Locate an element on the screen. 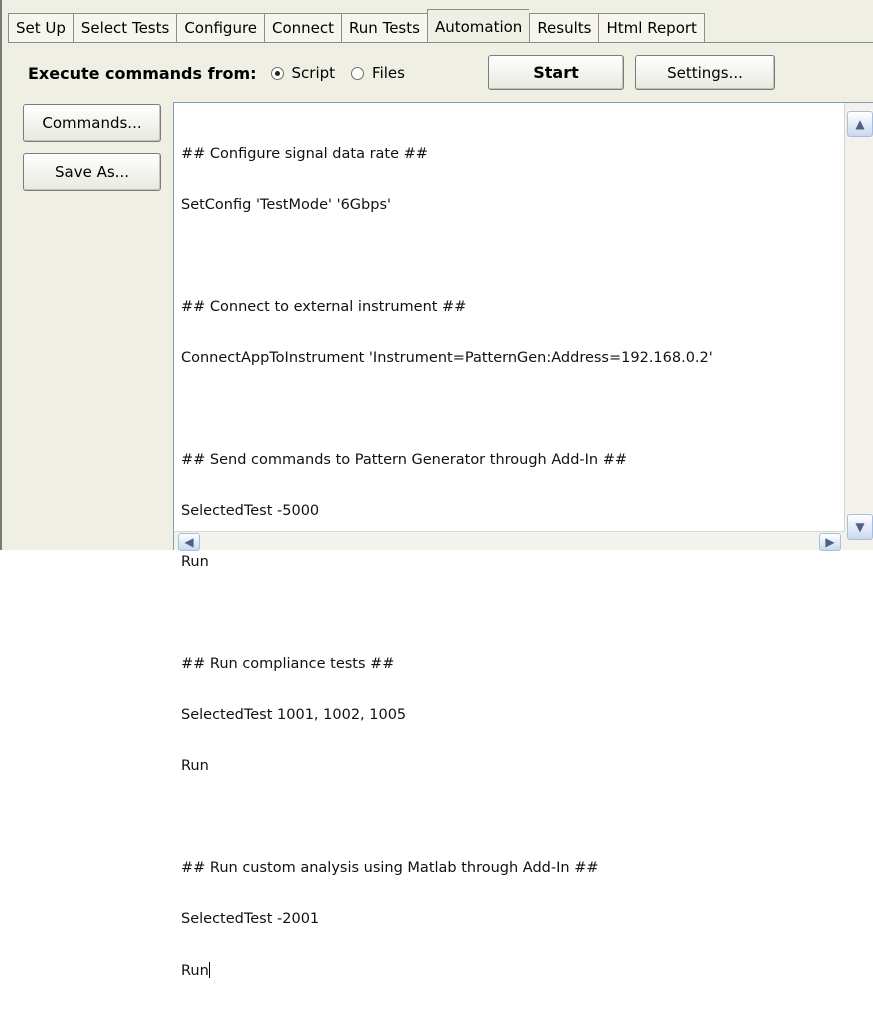 This screenshot has width=873, height=1014. script-radio-dot is located at coordinates (277, 73).